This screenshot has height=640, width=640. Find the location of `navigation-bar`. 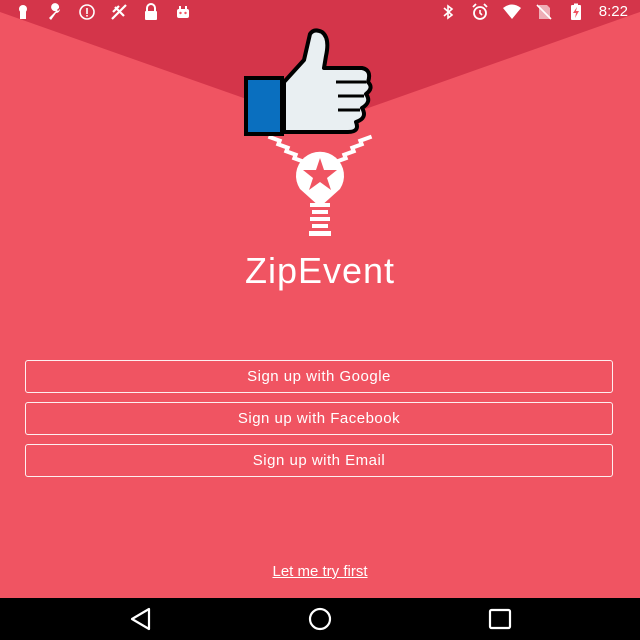

navigation-bar is located at coordinates (320, 619).